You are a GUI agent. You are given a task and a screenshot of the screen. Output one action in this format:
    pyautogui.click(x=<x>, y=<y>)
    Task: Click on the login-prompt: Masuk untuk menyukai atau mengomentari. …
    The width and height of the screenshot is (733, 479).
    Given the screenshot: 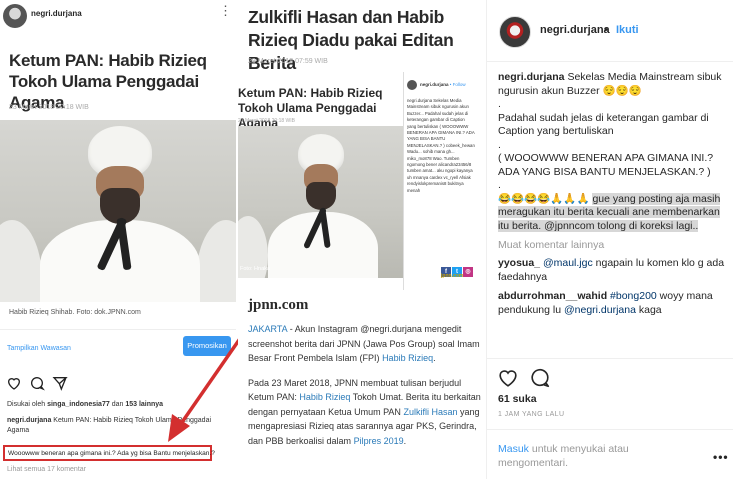 What is the action you would take?
    pyautogui.click(x=610, y=454)
    